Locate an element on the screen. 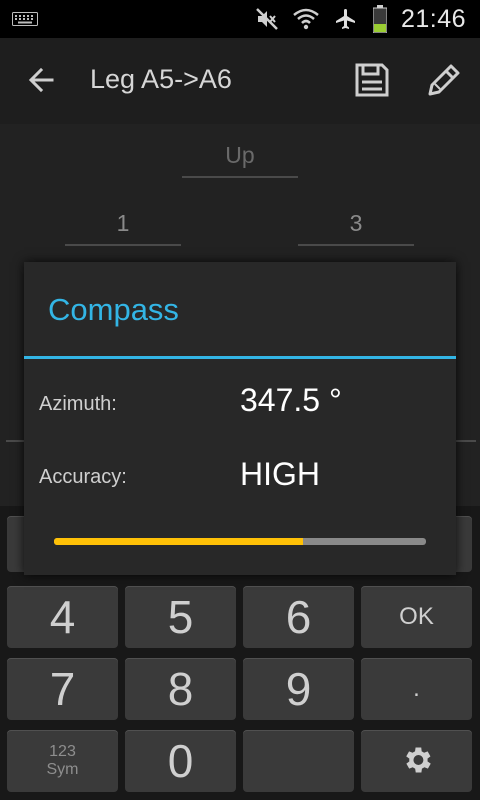  accuracy-value: HIGH is located at coordinates (280, 474).